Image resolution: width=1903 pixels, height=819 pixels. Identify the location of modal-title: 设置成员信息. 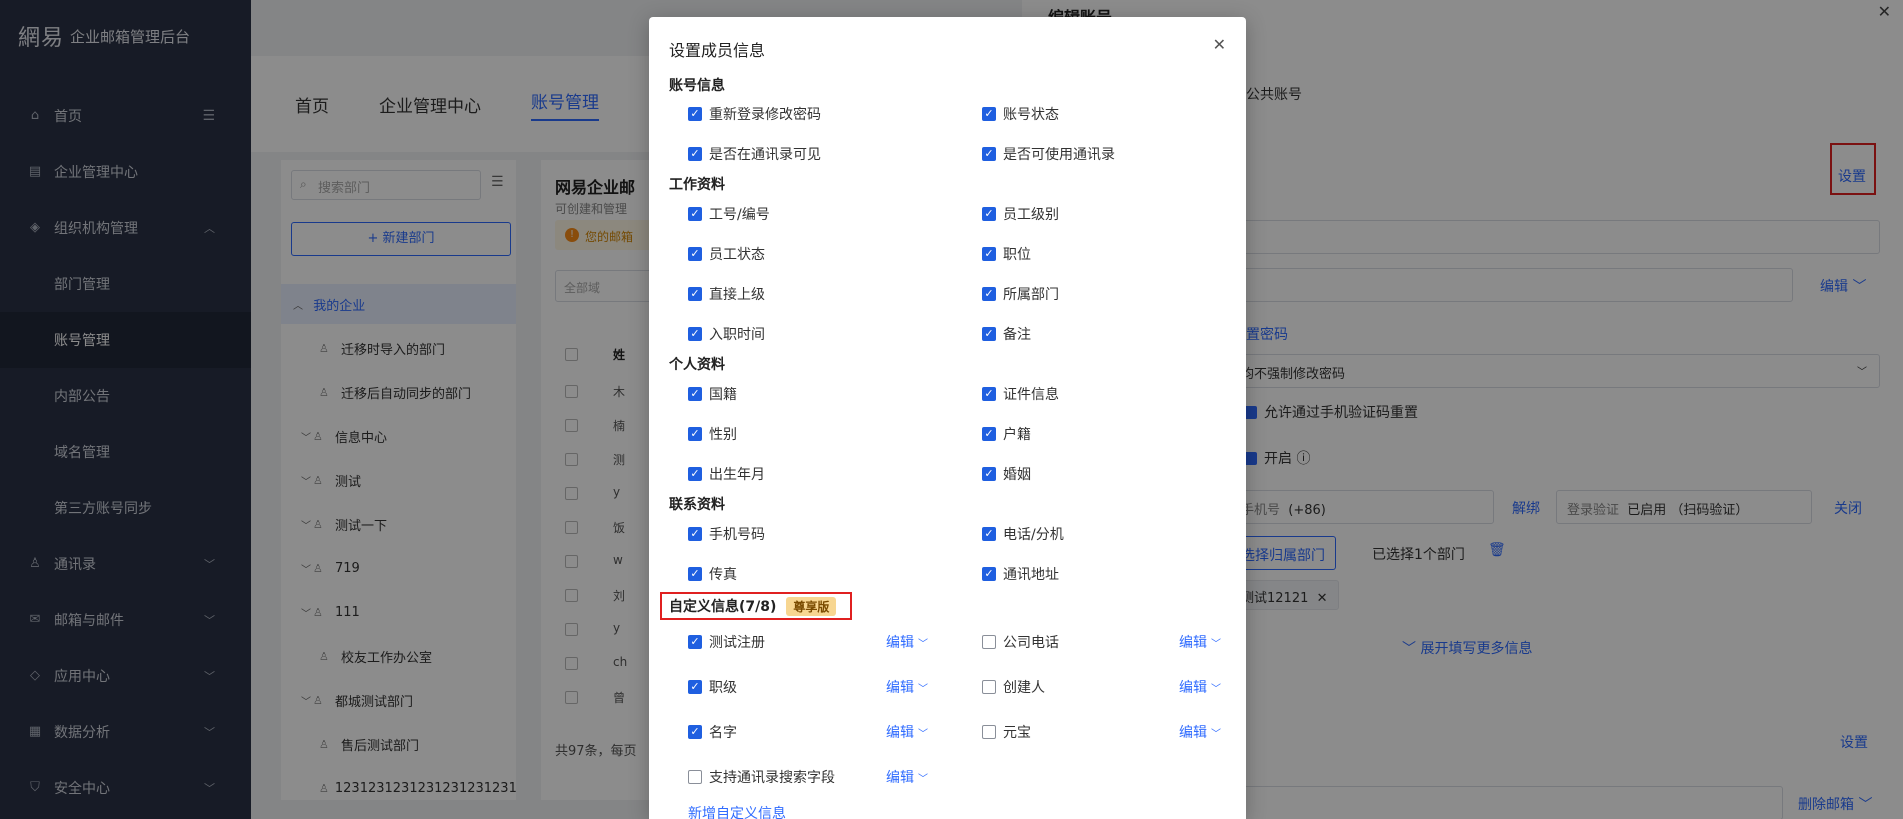
(717, 50).